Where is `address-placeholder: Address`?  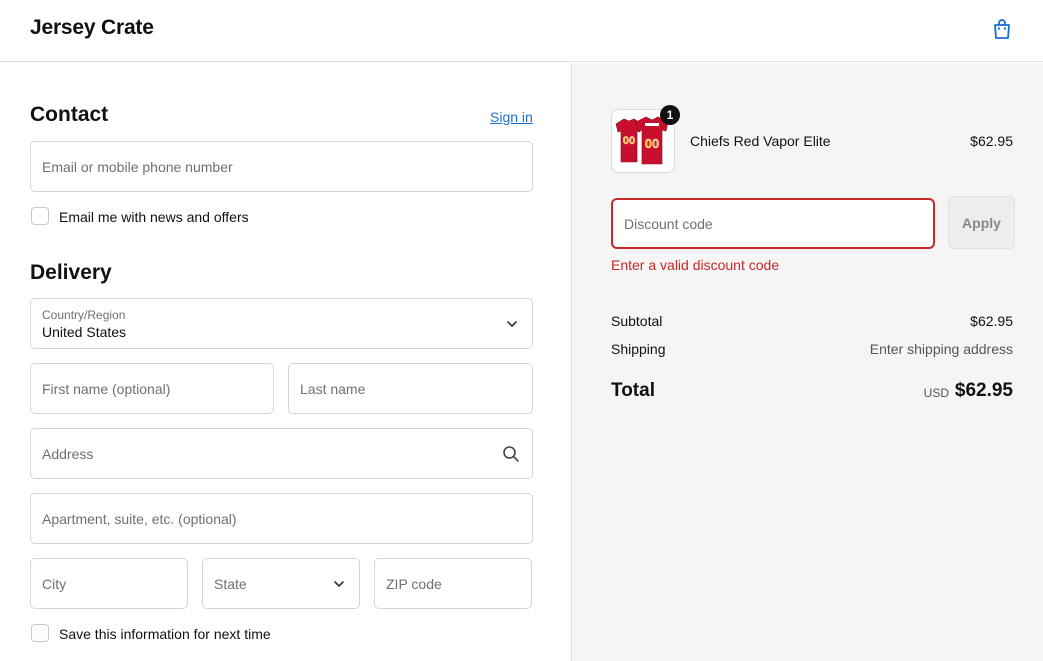 address-placeholder: Address is located at coordinates (68, 453).